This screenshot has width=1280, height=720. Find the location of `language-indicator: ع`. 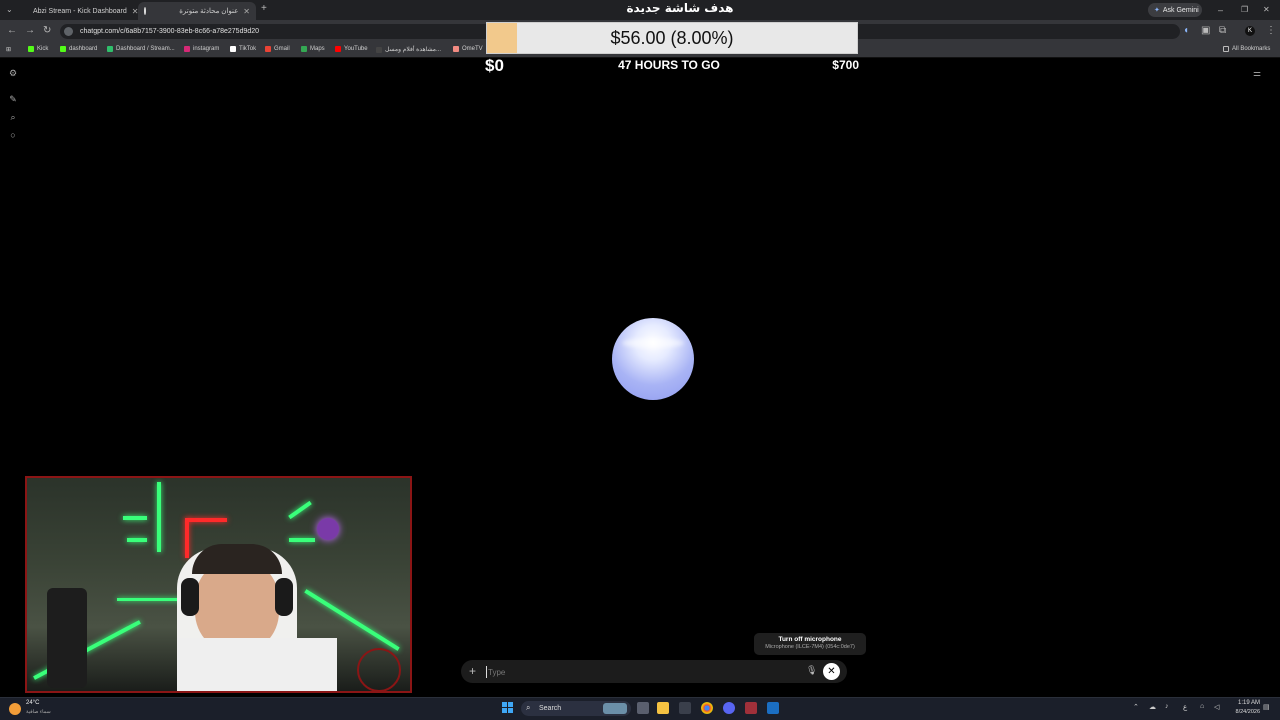

language-indicator: ع is located at coordinates (1185, 707).